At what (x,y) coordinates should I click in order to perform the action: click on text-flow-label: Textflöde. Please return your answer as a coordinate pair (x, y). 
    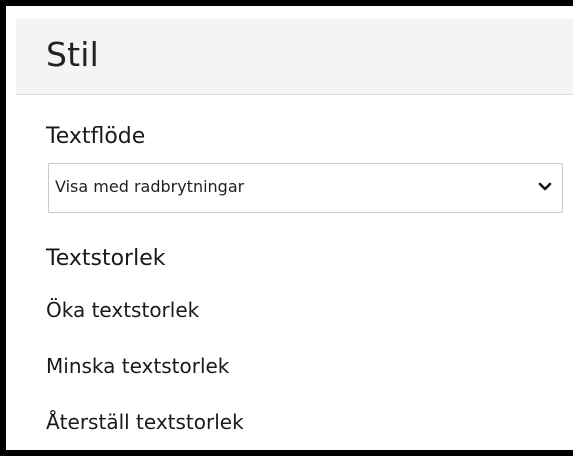
    Looking at the image, I should click on (96, 136).